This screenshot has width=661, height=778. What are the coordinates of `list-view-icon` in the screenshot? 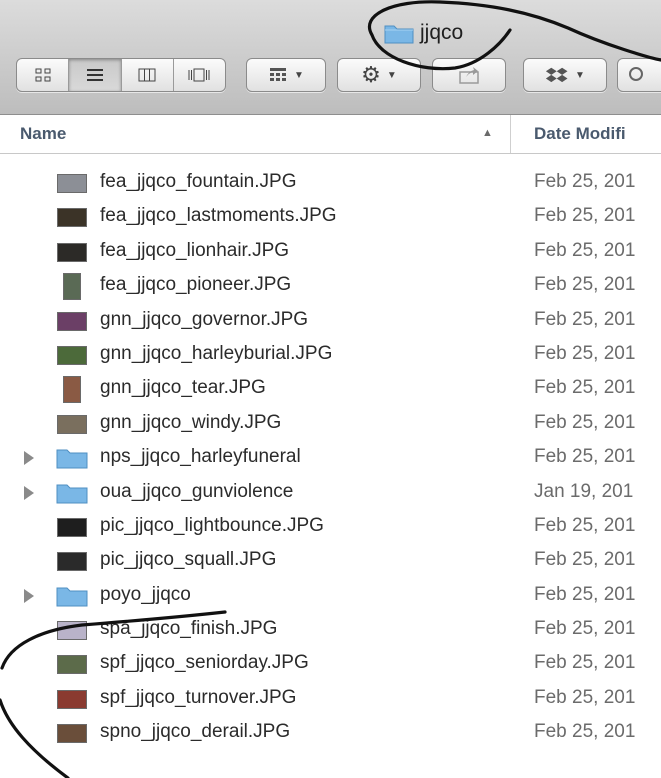 It's located at (94, 75).